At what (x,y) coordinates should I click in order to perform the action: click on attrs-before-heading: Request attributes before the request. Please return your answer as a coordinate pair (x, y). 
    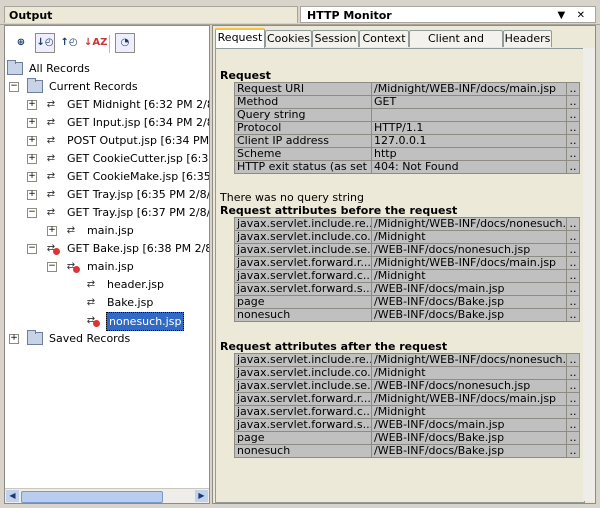
    Looking at the image, I should click on (339, 210).